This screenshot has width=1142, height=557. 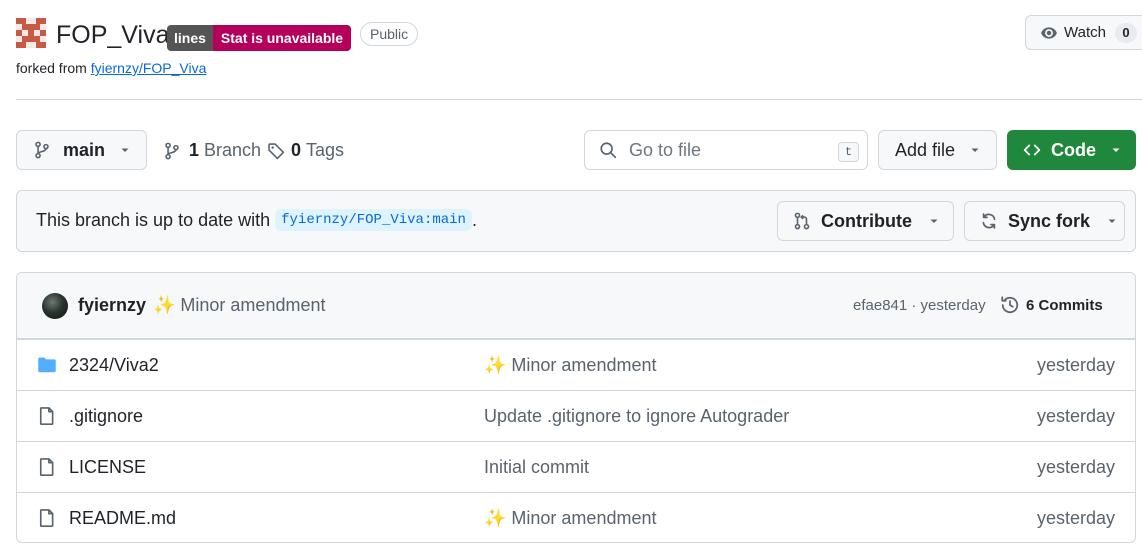 I want to click on repo-owner-avatar, so click(x=31, y=33).